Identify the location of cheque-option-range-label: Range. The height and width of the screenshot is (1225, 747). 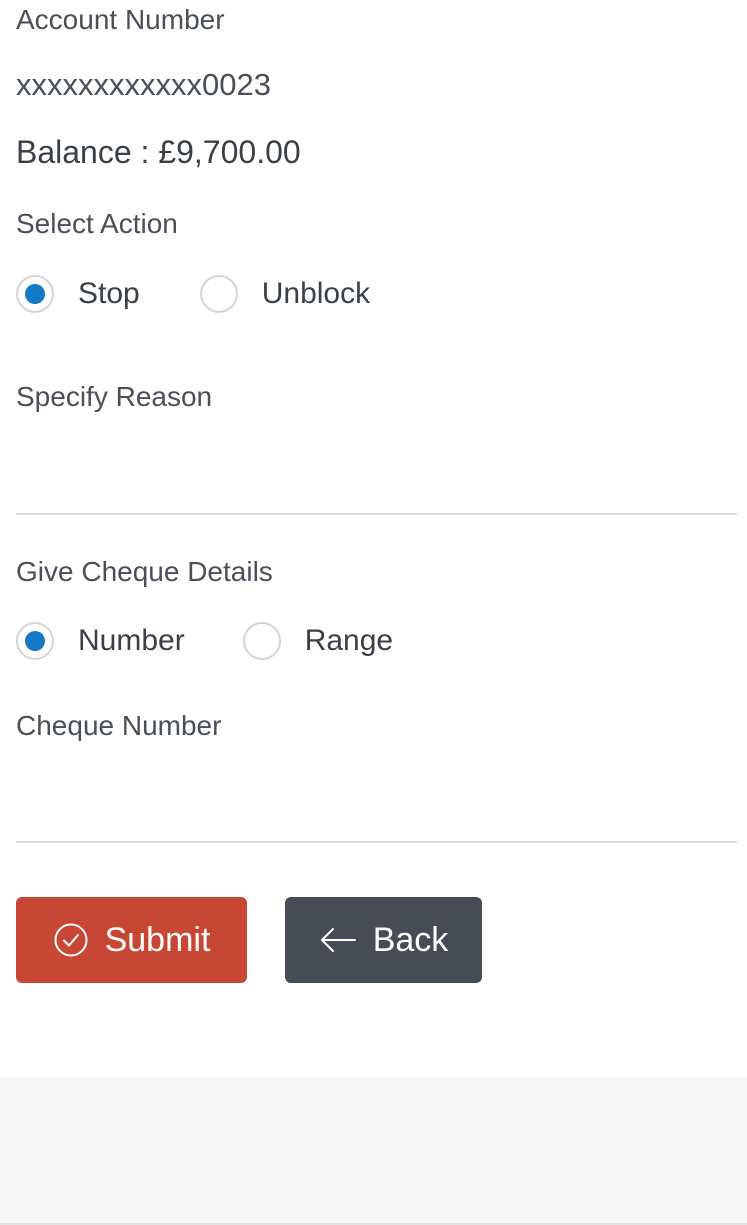
(349, 640).